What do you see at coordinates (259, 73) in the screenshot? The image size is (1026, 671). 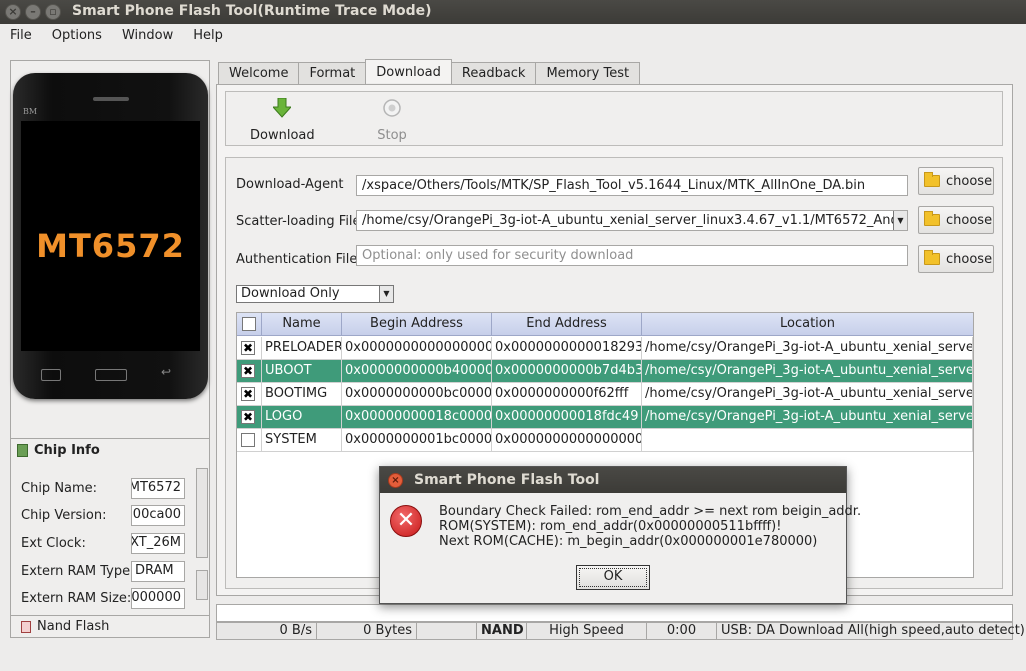 I see `tab-welcome: Welcome` at bounding box center [259, 73].